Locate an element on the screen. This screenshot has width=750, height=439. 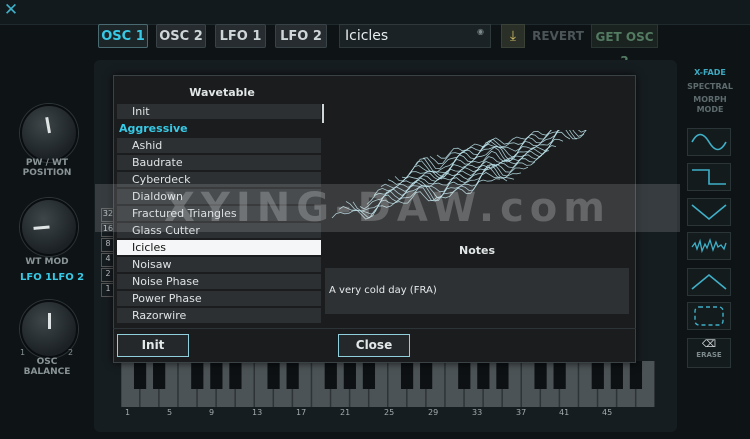
key-number: 41 is located at coordinates (564, 412).